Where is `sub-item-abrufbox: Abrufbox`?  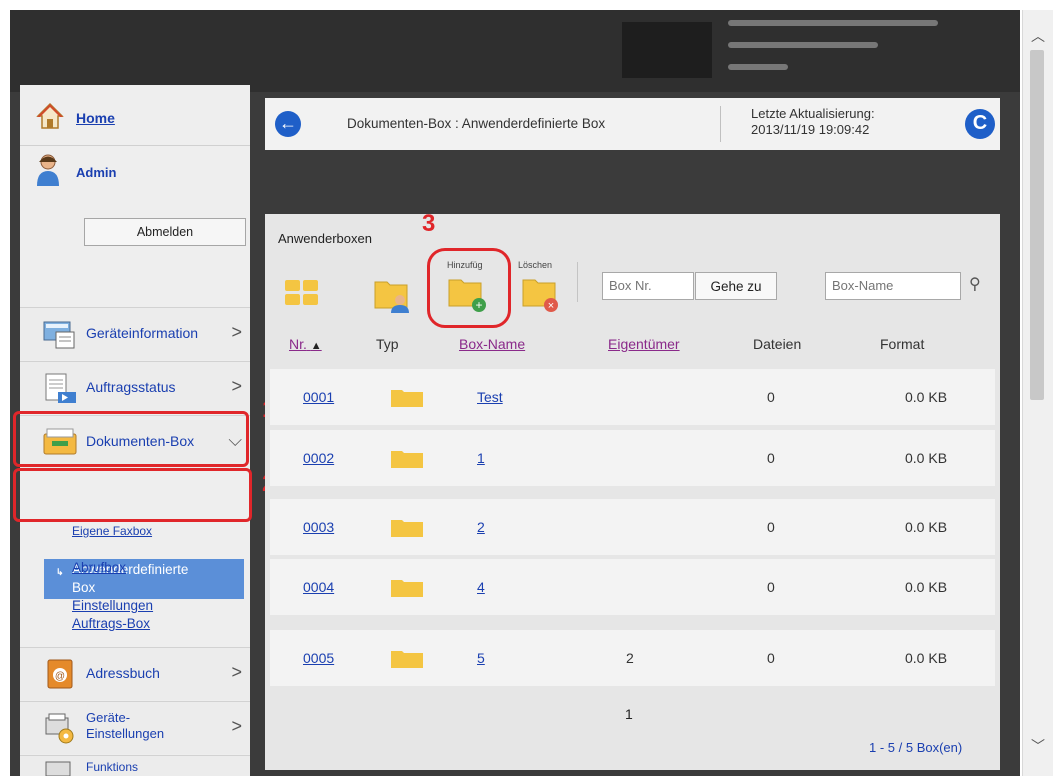
sub-item-abrufbox: Abrufbox is located at coordinates (99, 568).